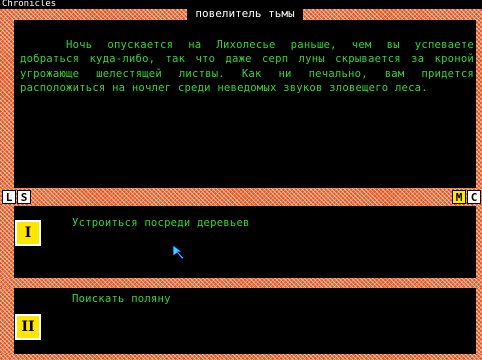 This screenshot has width=482, height=360. I want to click on game-title: Chronicles, so click(29, 4).